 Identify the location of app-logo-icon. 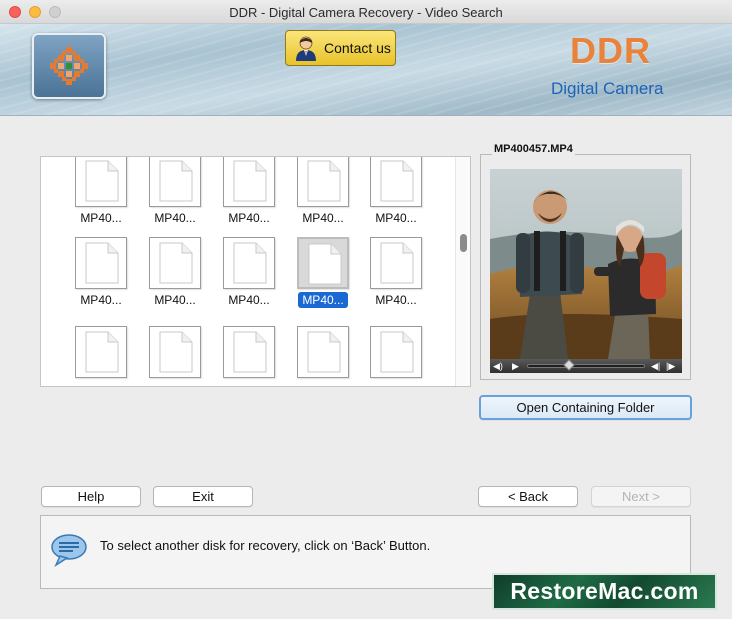
(69, 66).